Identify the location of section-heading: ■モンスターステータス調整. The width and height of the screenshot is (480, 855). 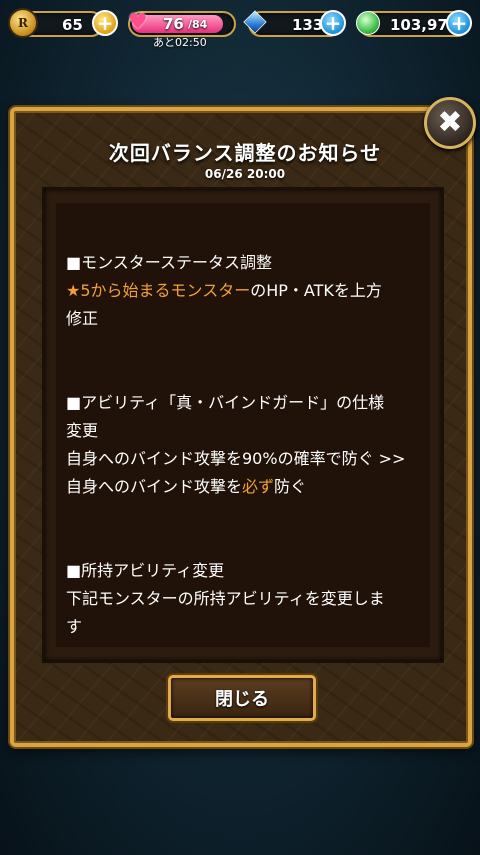
(169, 262).